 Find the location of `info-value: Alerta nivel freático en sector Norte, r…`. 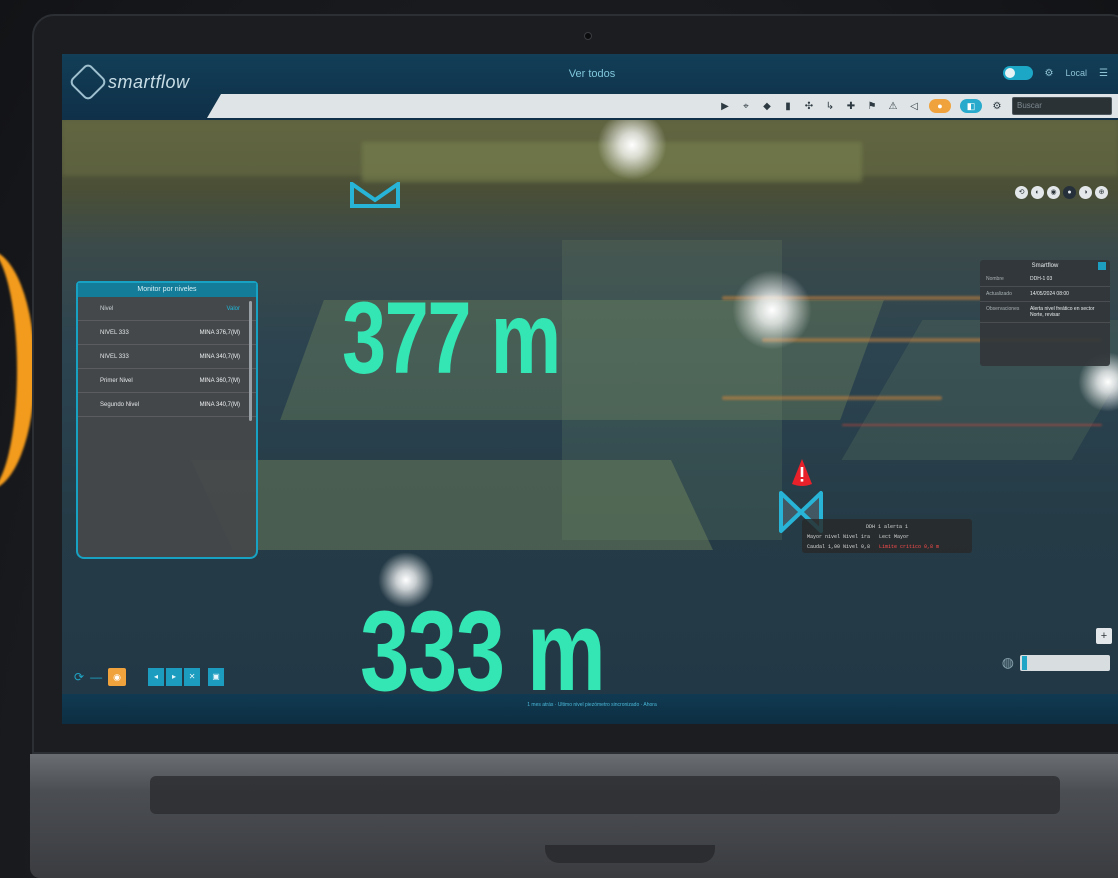

info-value: Alerta nivel freático en sector Norte, r… is located at coordinates (1062, 312).